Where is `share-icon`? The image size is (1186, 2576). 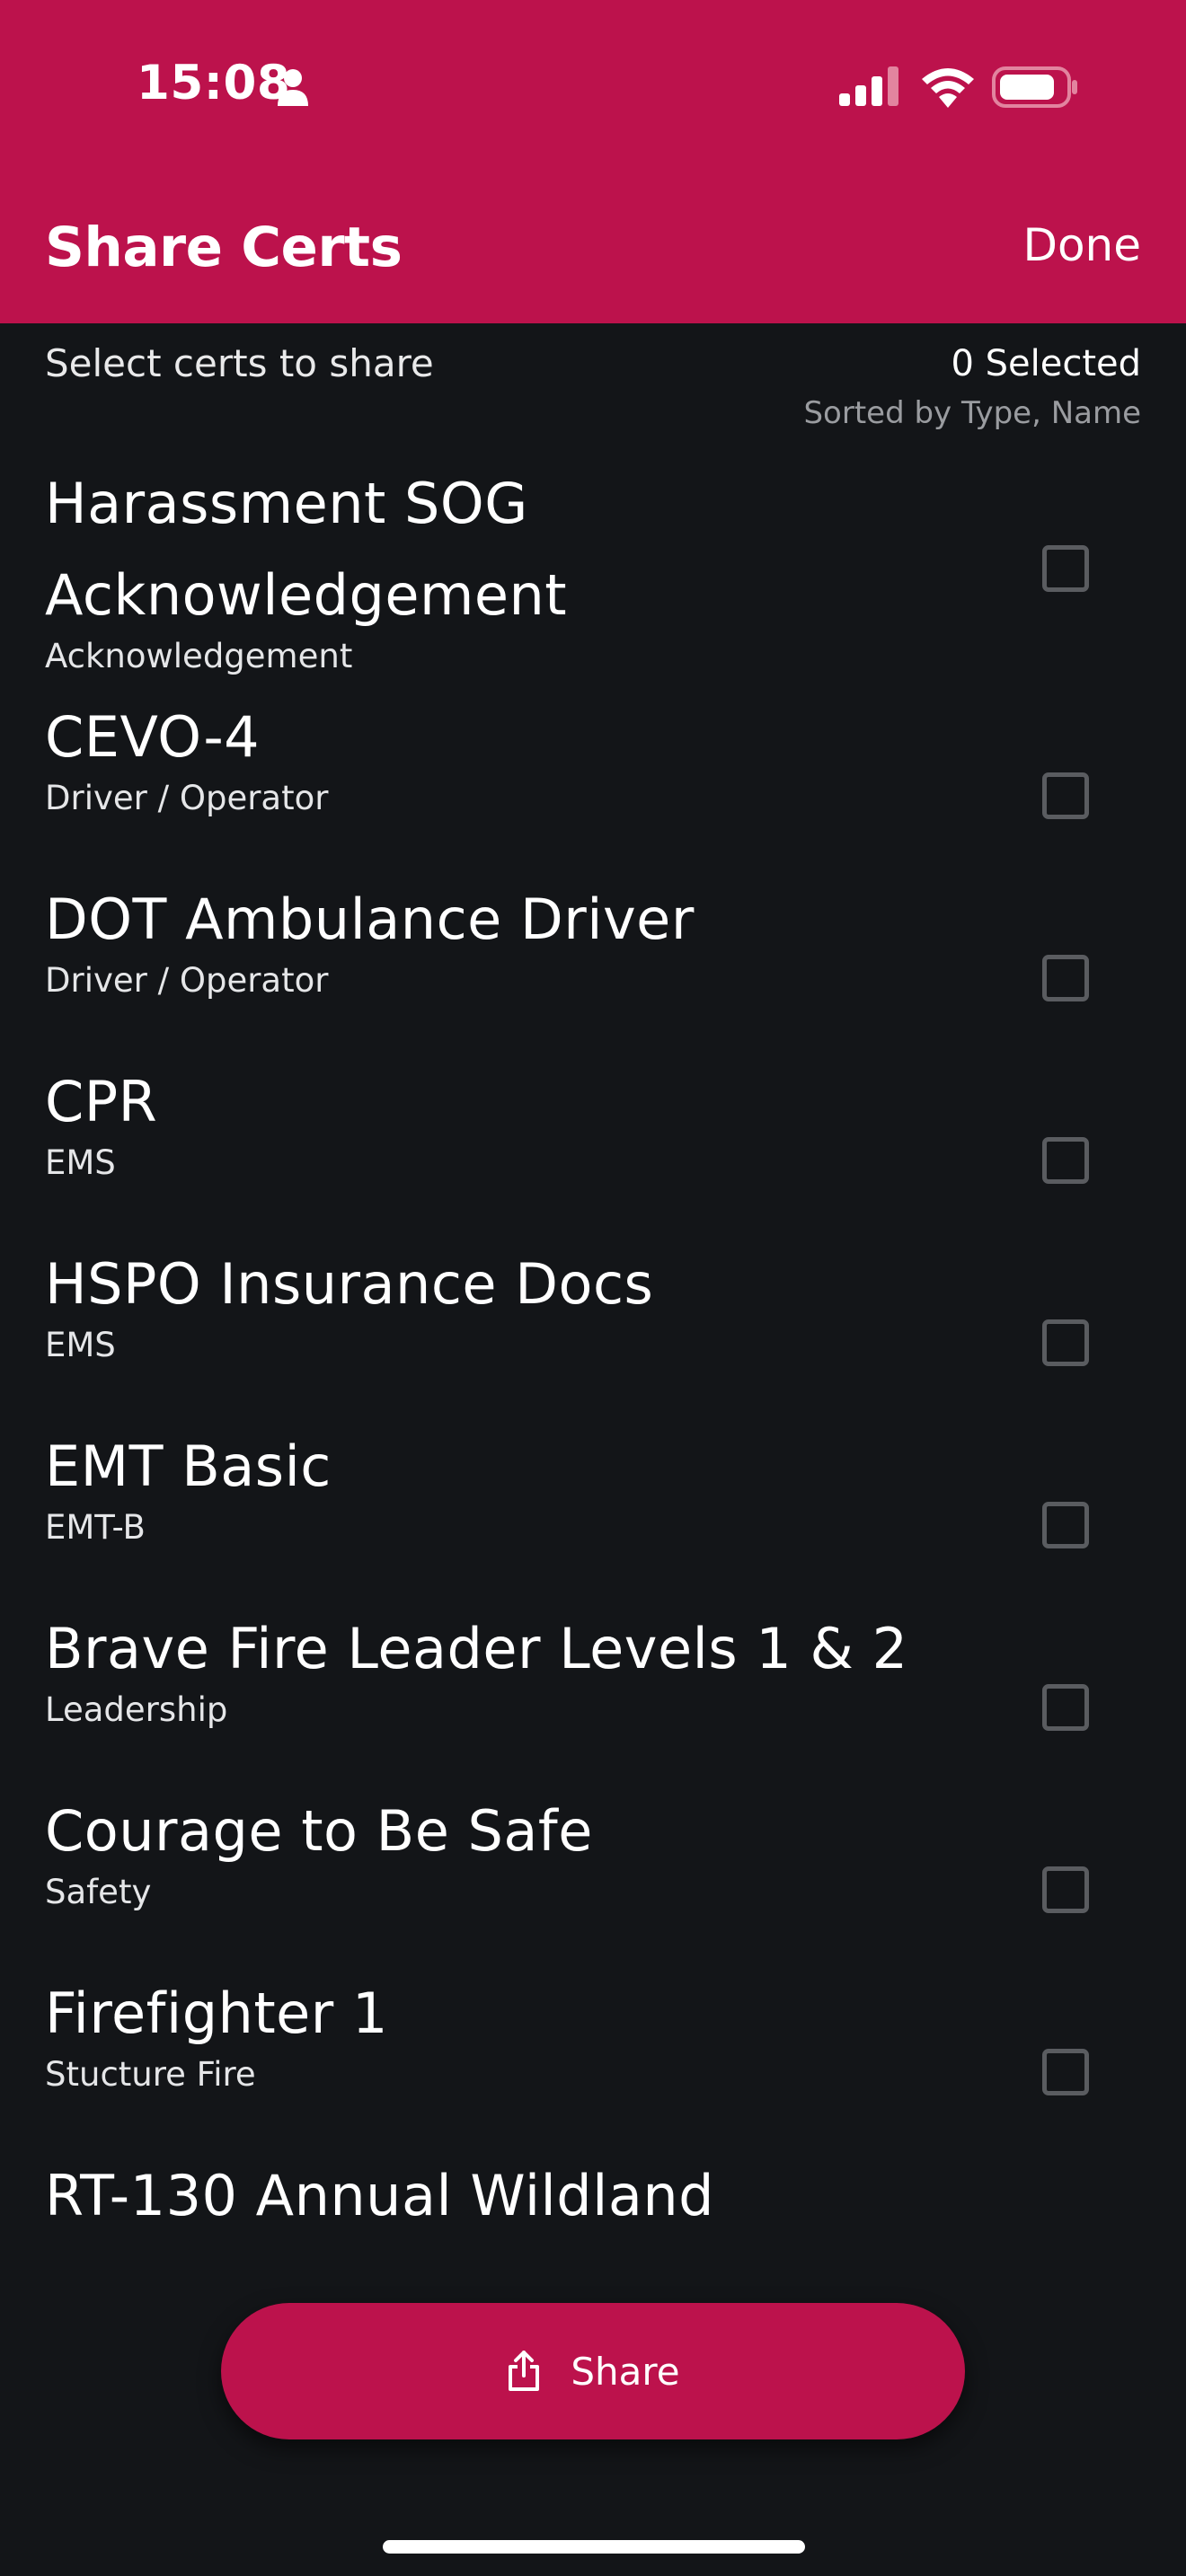
share-icon is located at coordinates (524, 2371).